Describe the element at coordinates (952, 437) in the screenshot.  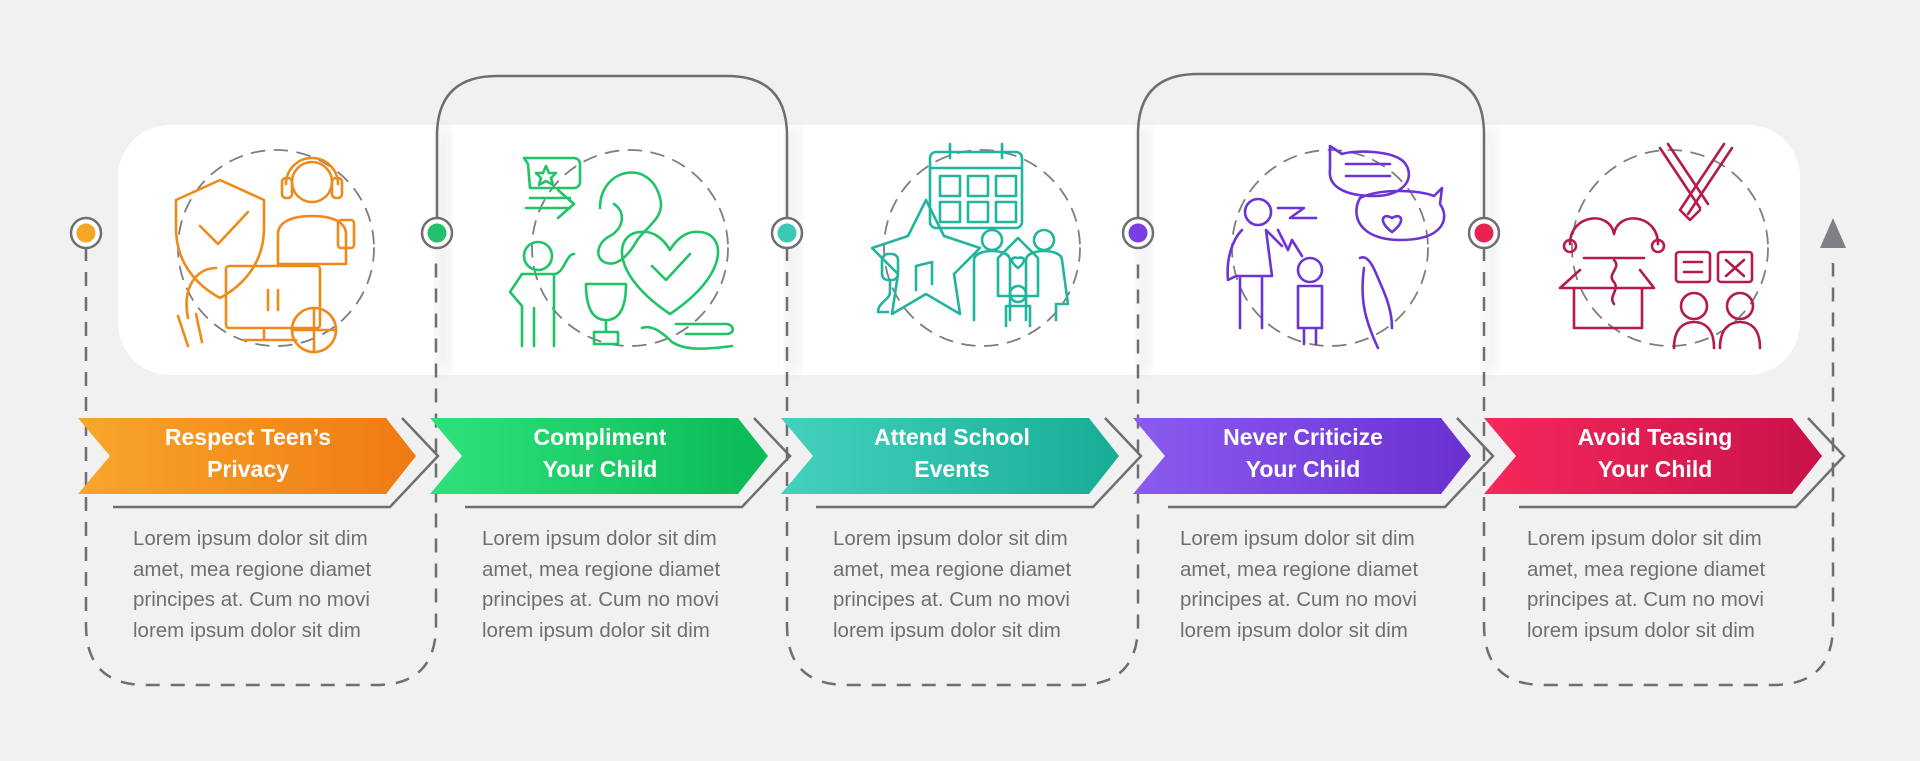
I see `title-line: Attend School` at that location.